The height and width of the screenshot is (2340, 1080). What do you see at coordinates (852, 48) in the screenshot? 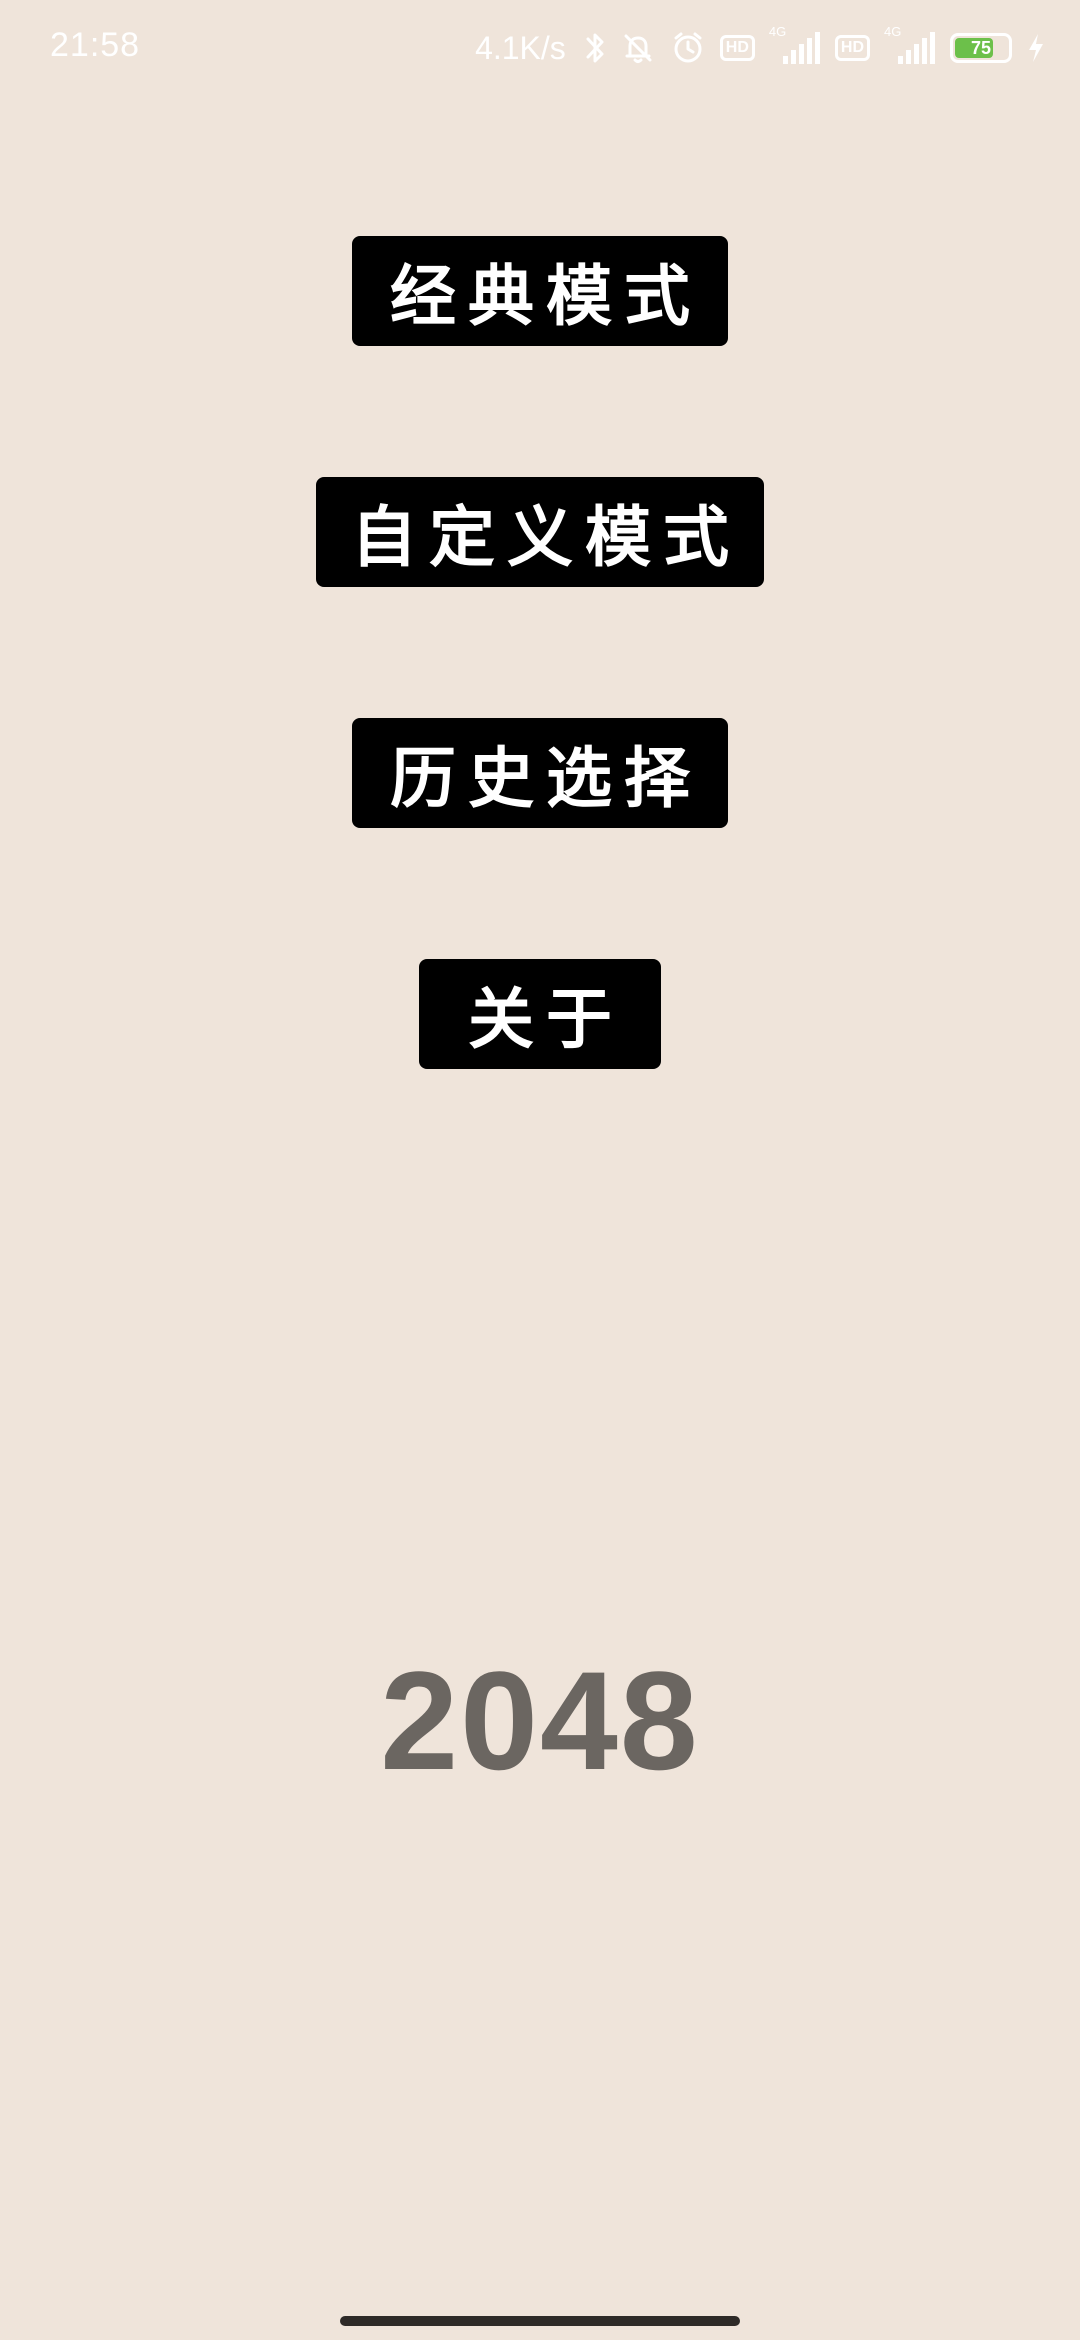
I see `hd-icon-2: HD` at bounding box center [852, 48].